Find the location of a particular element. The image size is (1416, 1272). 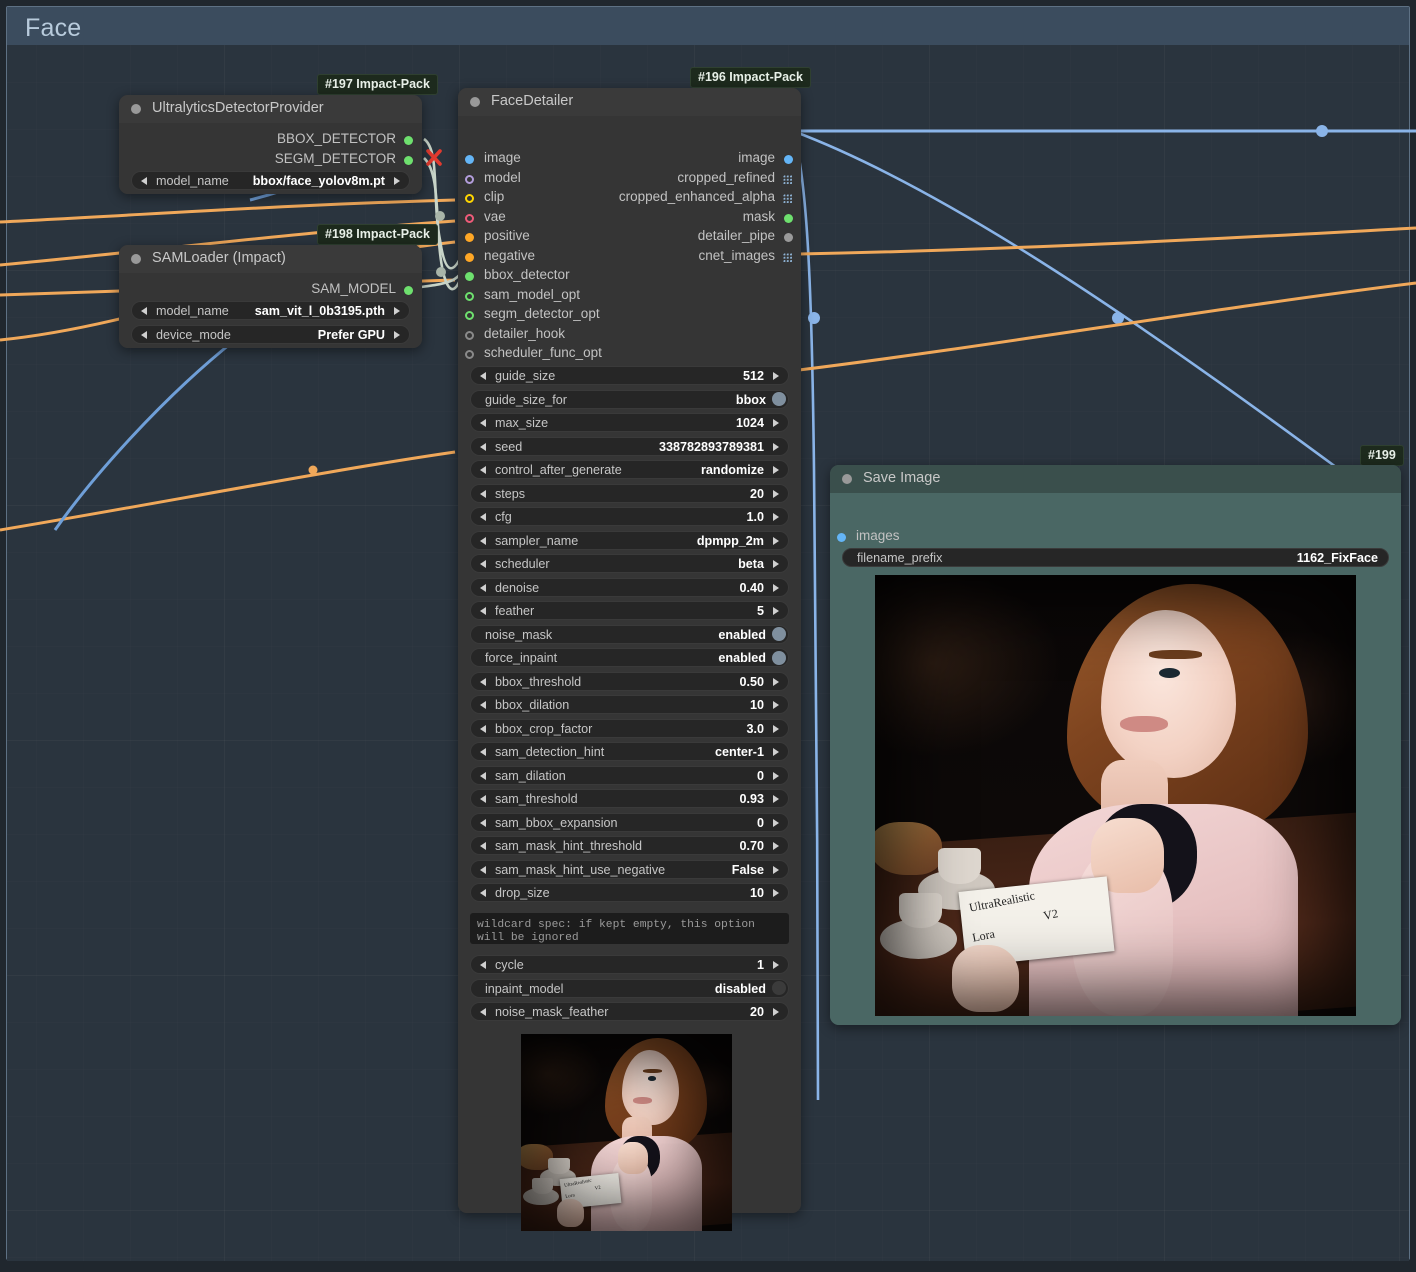

widget-steps: steps 20 is located at coordinates (629, 493).